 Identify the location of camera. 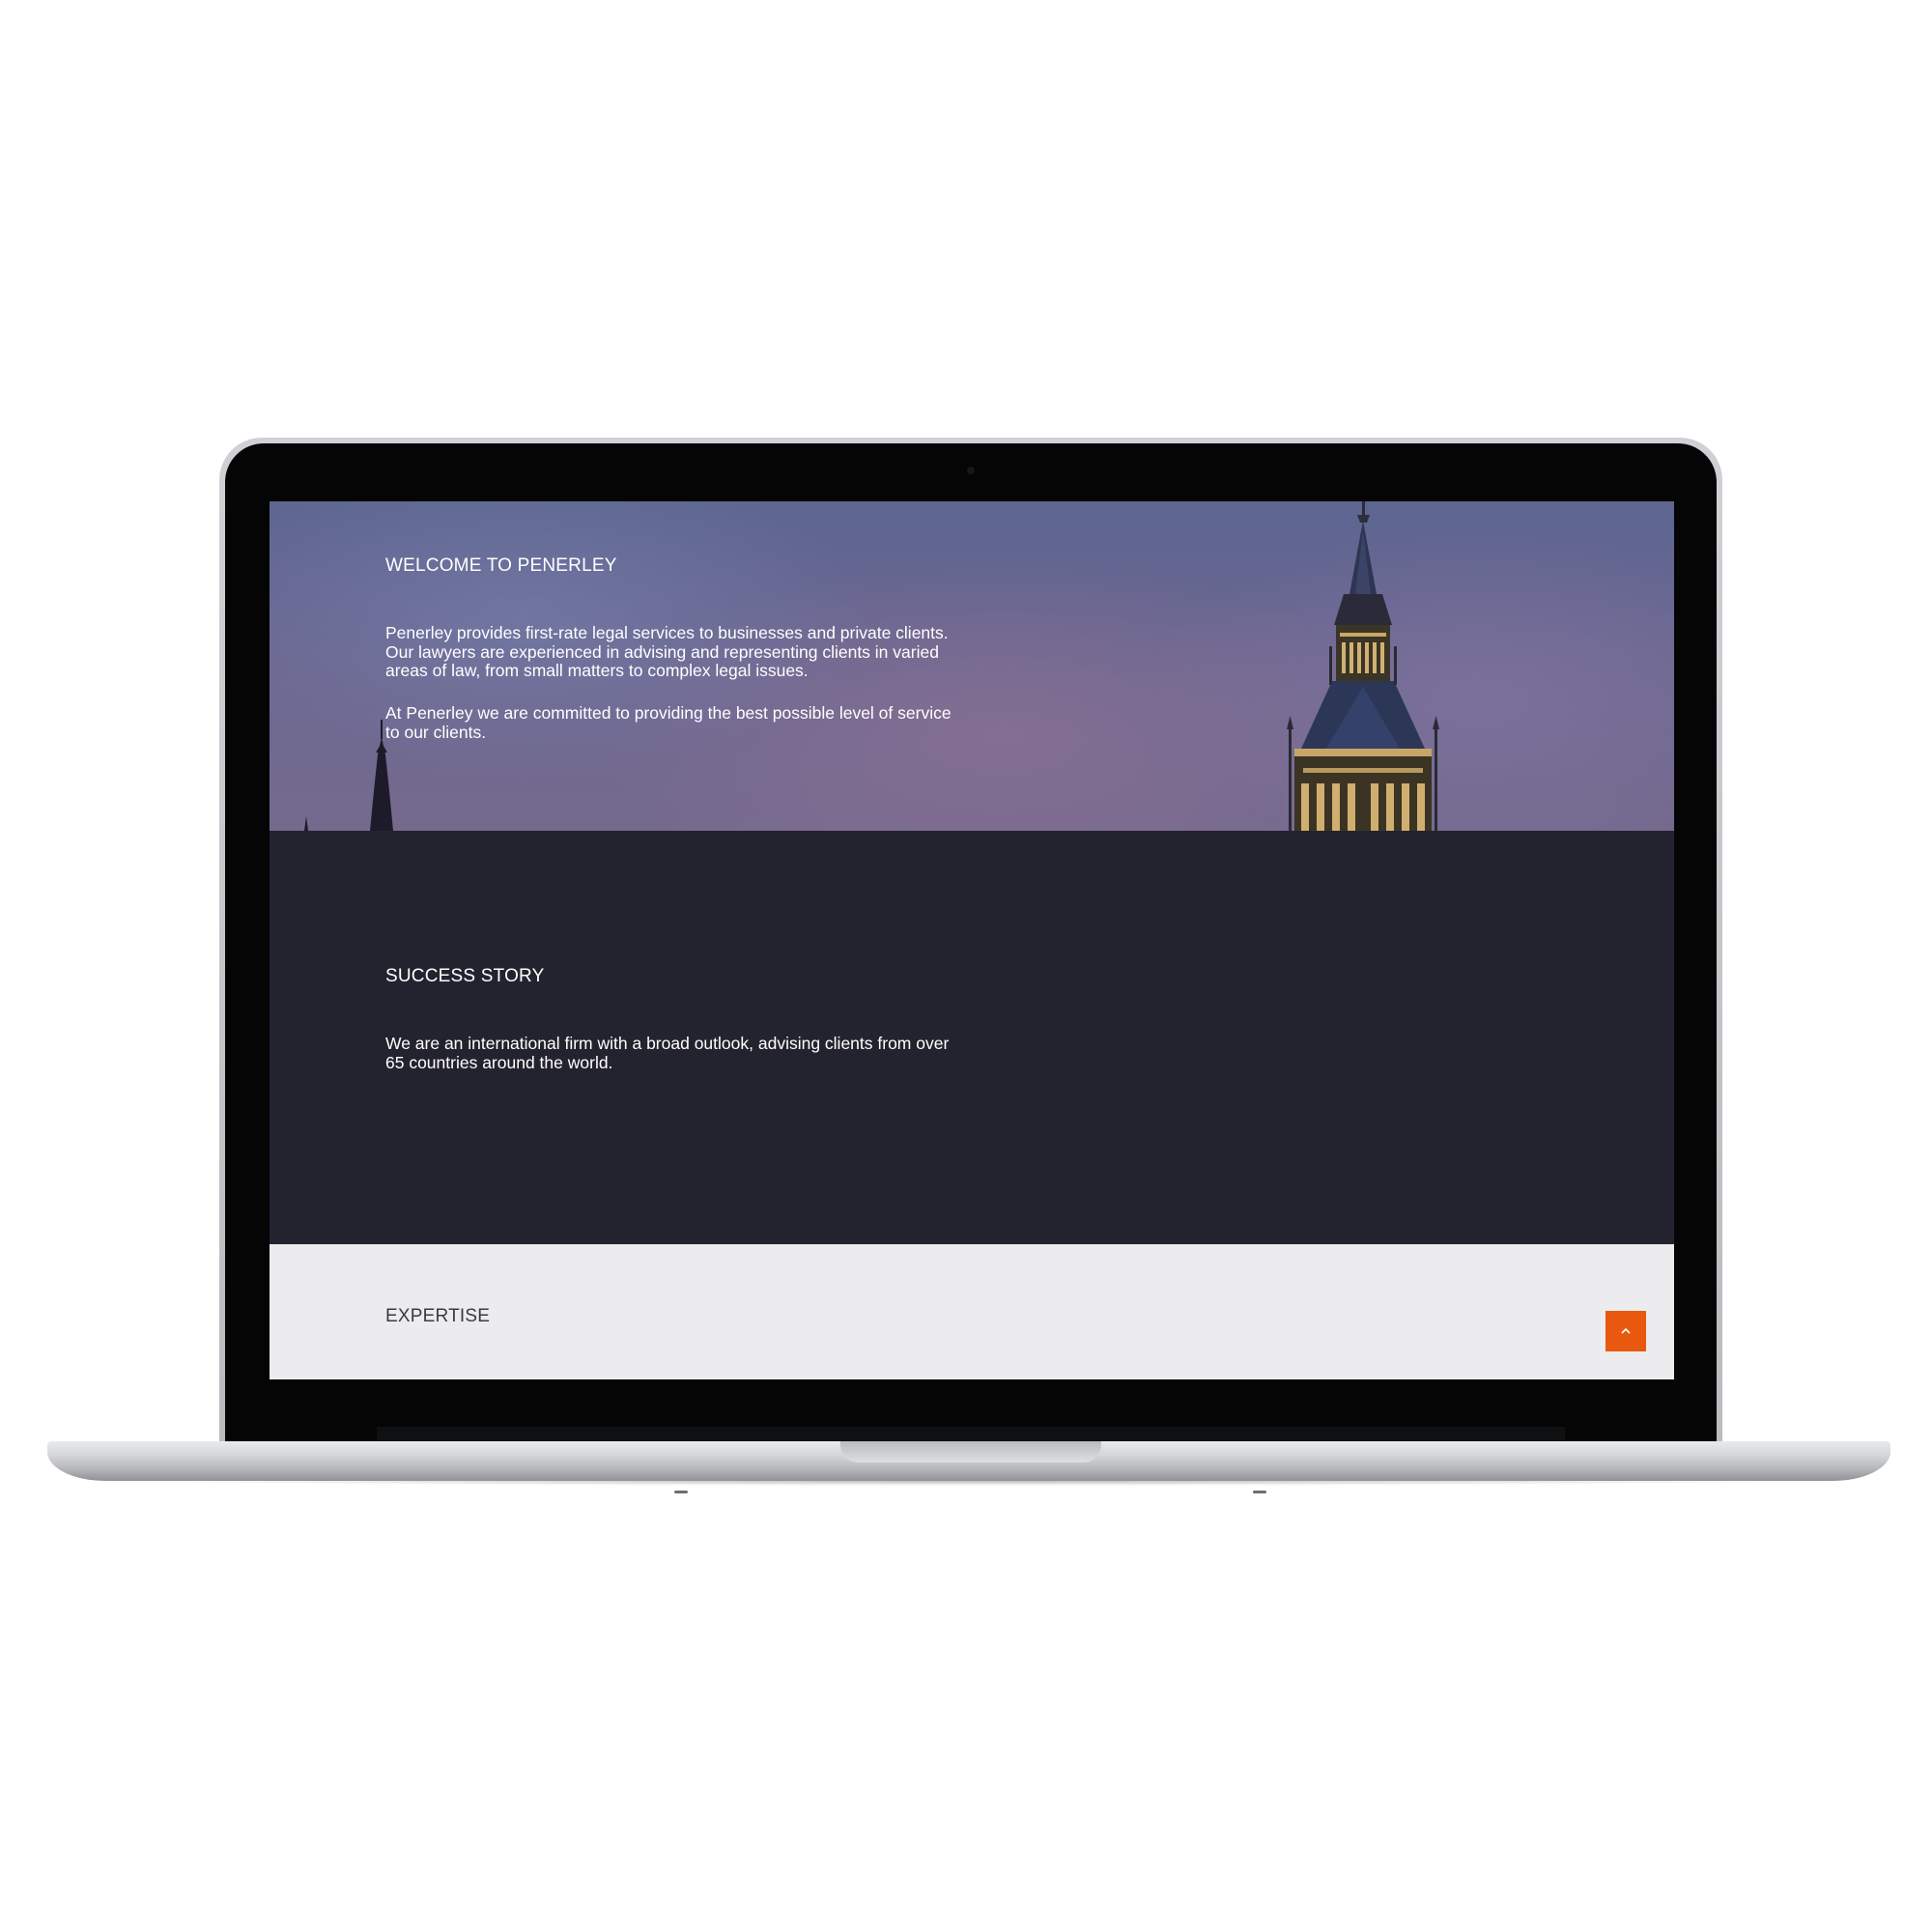
(971, 470).